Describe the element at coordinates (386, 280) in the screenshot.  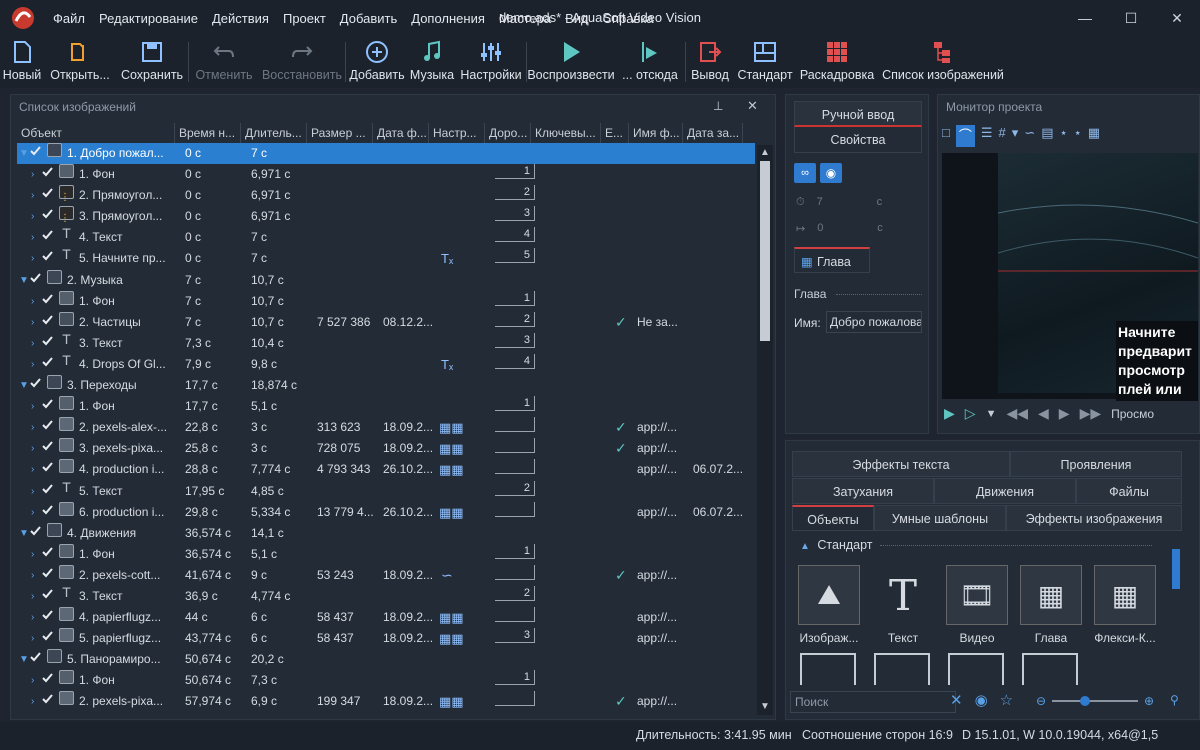
I see `table-row: ▼ 2. Музыка 7 с 10,7 с` at that location.